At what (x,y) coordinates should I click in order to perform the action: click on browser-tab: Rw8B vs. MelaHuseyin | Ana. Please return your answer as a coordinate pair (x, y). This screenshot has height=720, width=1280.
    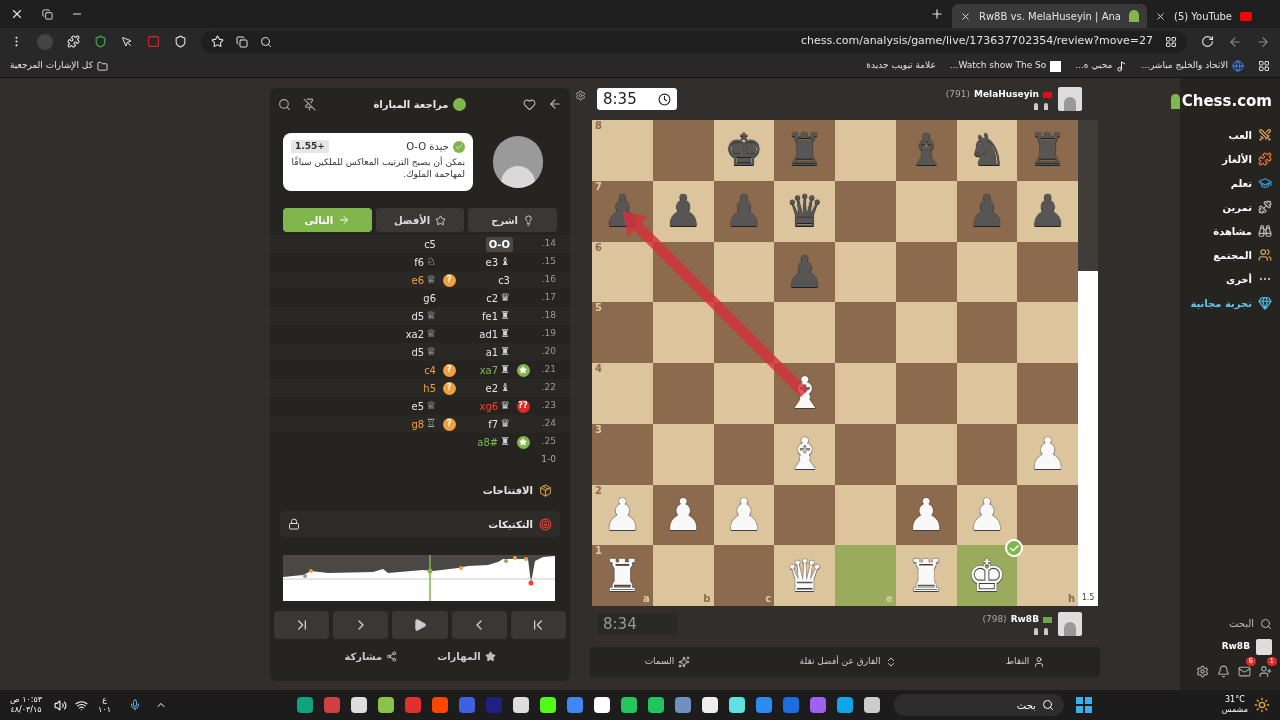
    Looking at the image, I should click on (1049, 16).